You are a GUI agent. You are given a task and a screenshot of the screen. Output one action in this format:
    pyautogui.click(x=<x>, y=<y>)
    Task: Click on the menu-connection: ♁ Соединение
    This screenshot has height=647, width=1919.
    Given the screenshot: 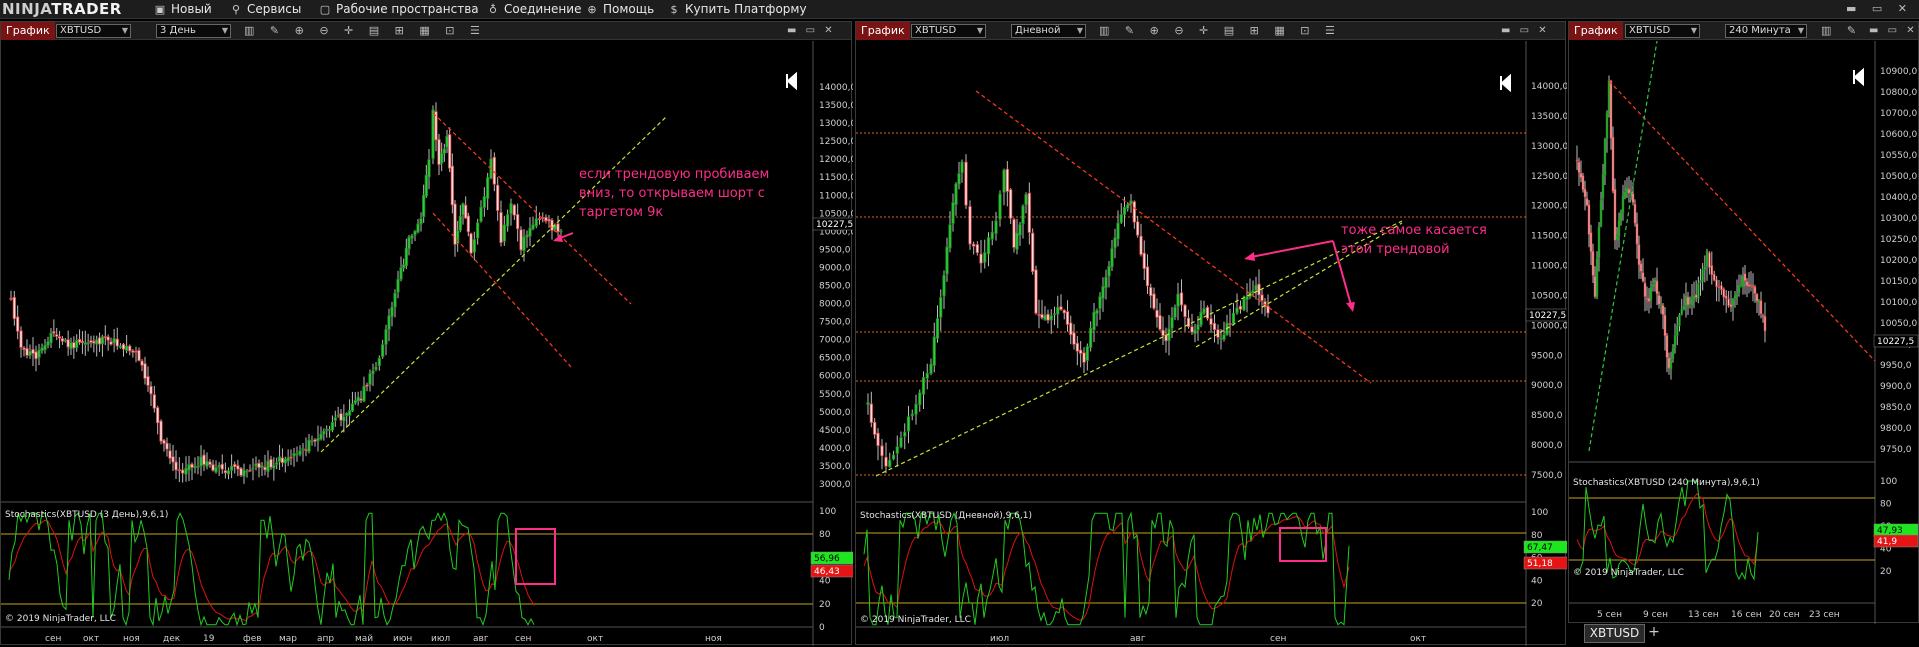 What is the action you would take?
    pyautogui.click(x=534, y=9)
    